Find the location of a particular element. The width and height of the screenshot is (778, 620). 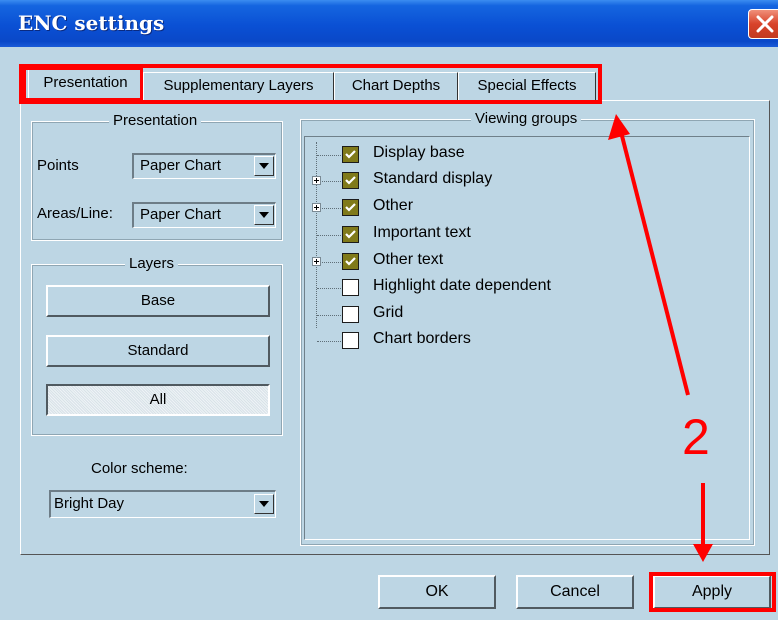

tree-item-label: Important text is located at coordinates (422, 232).